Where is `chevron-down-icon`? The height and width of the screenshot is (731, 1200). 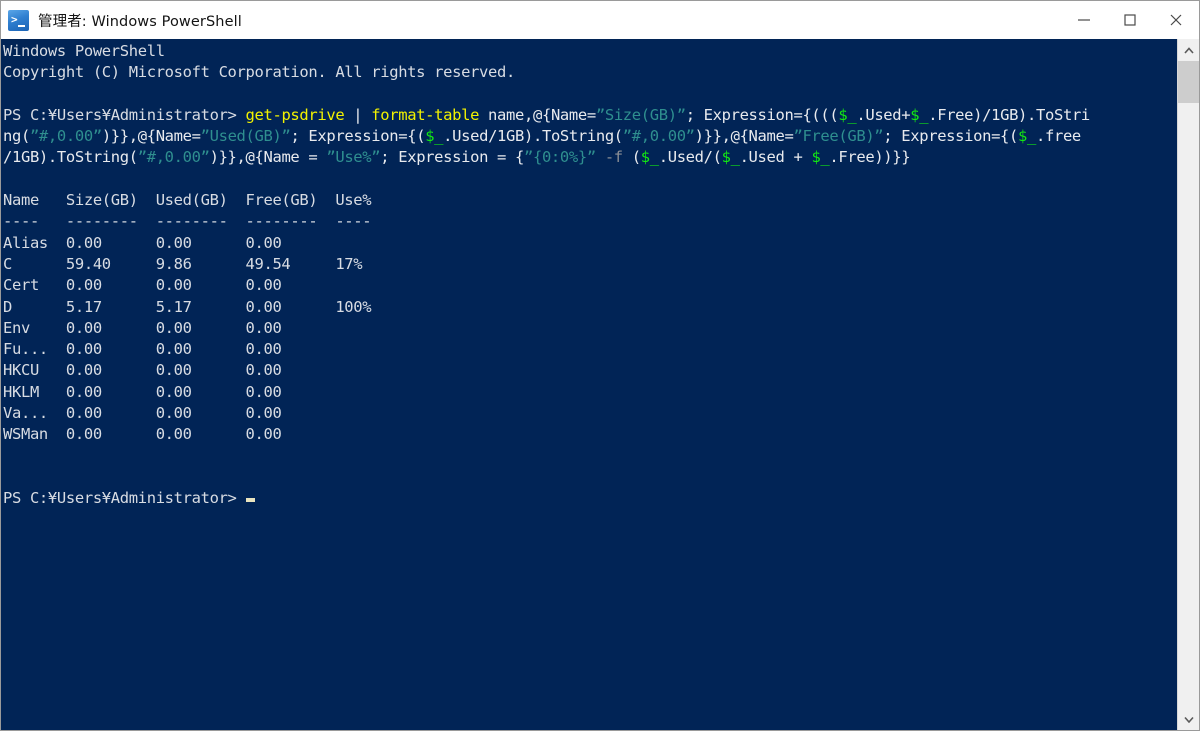
chevron-down-icon is located at coordinates (1188, 719).